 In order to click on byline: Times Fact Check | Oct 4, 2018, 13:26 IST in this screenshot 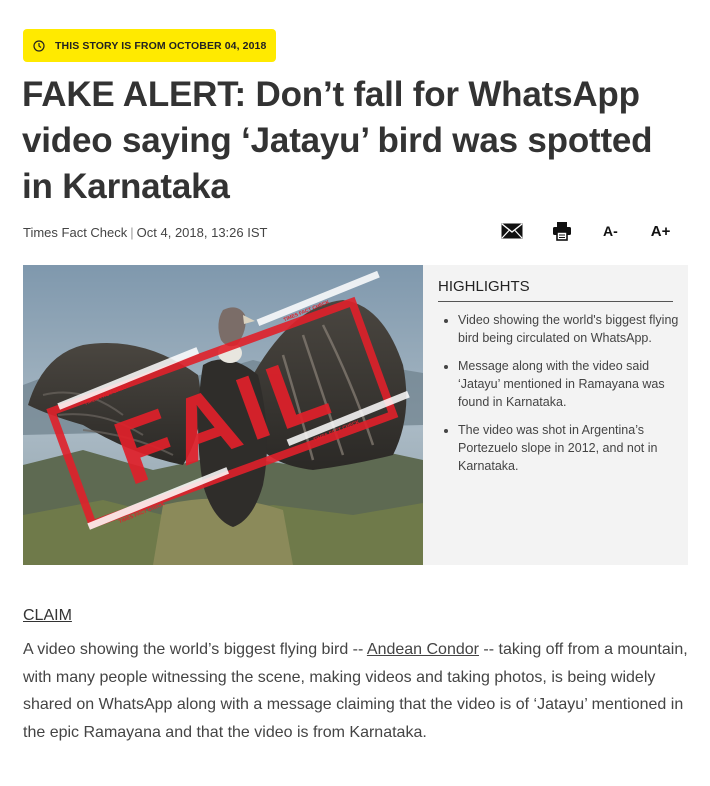, I will do `click(145, 232)`.